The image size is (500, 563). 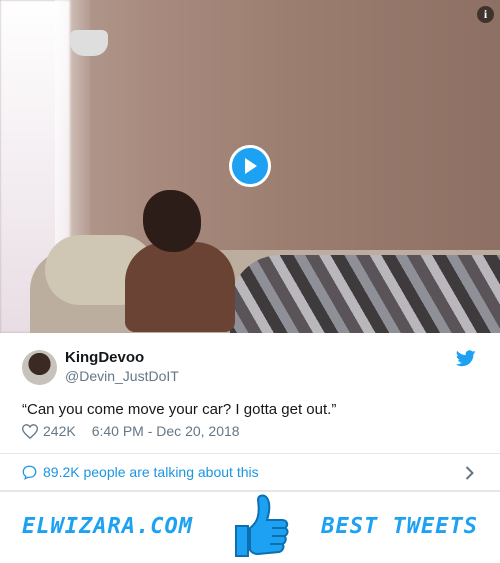 I want to click on heart-icon, so click(x=30, y=431).